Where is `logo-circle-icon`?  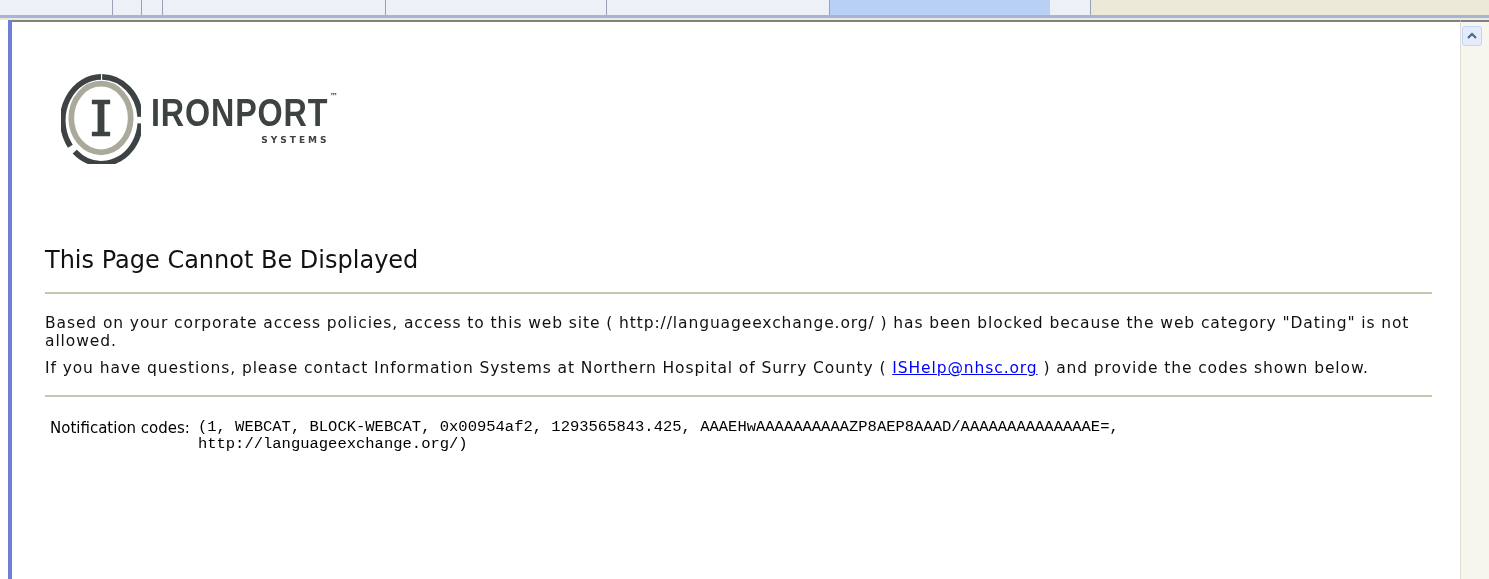
logo-circle-icon is located at coordinates (101, 118).